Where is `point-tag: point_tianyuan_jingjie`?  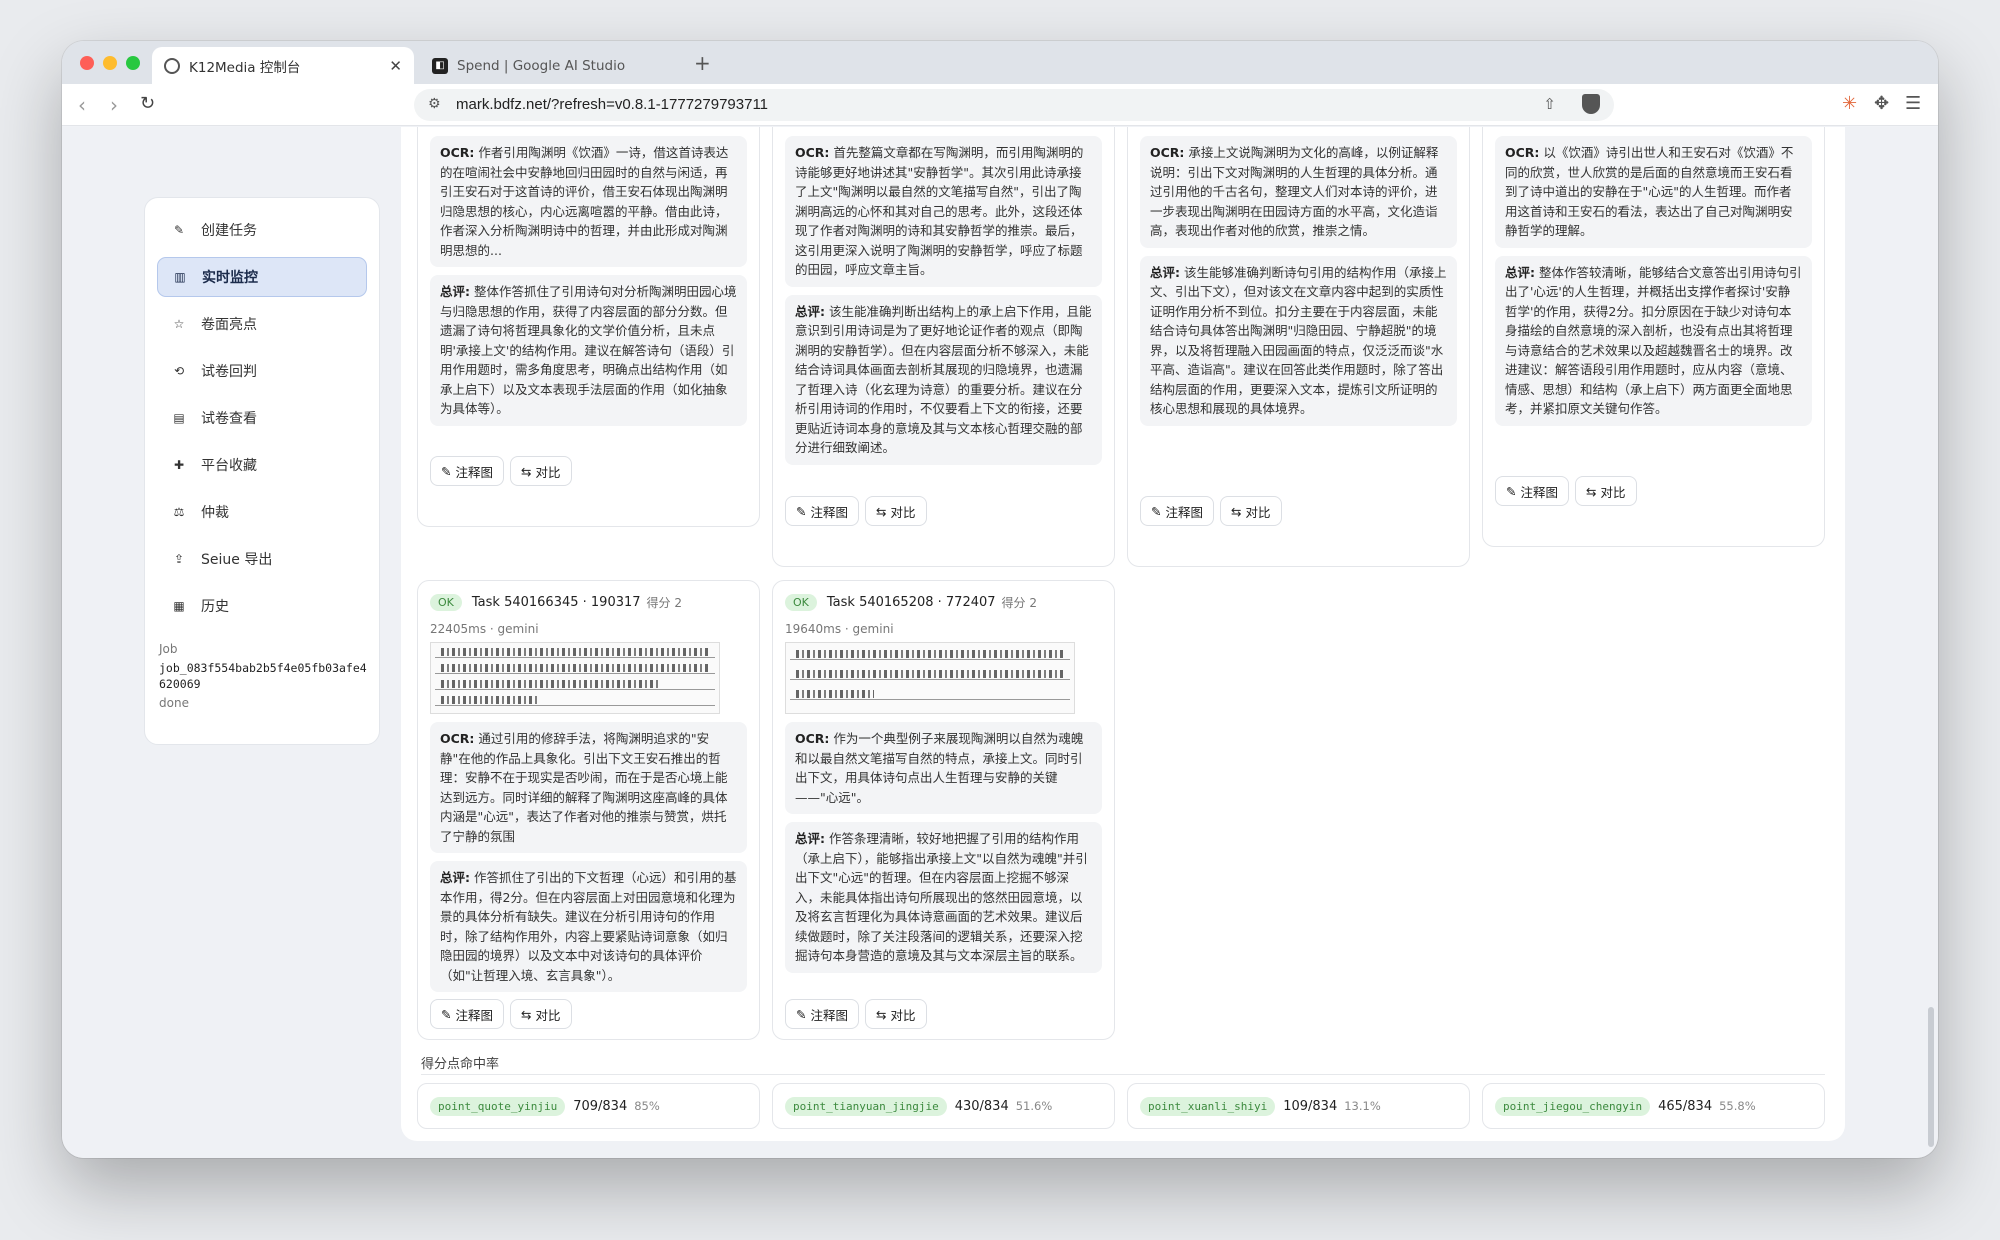 point-tag: point_tianyuan_jingjie is located at coordinates (866, 1106).